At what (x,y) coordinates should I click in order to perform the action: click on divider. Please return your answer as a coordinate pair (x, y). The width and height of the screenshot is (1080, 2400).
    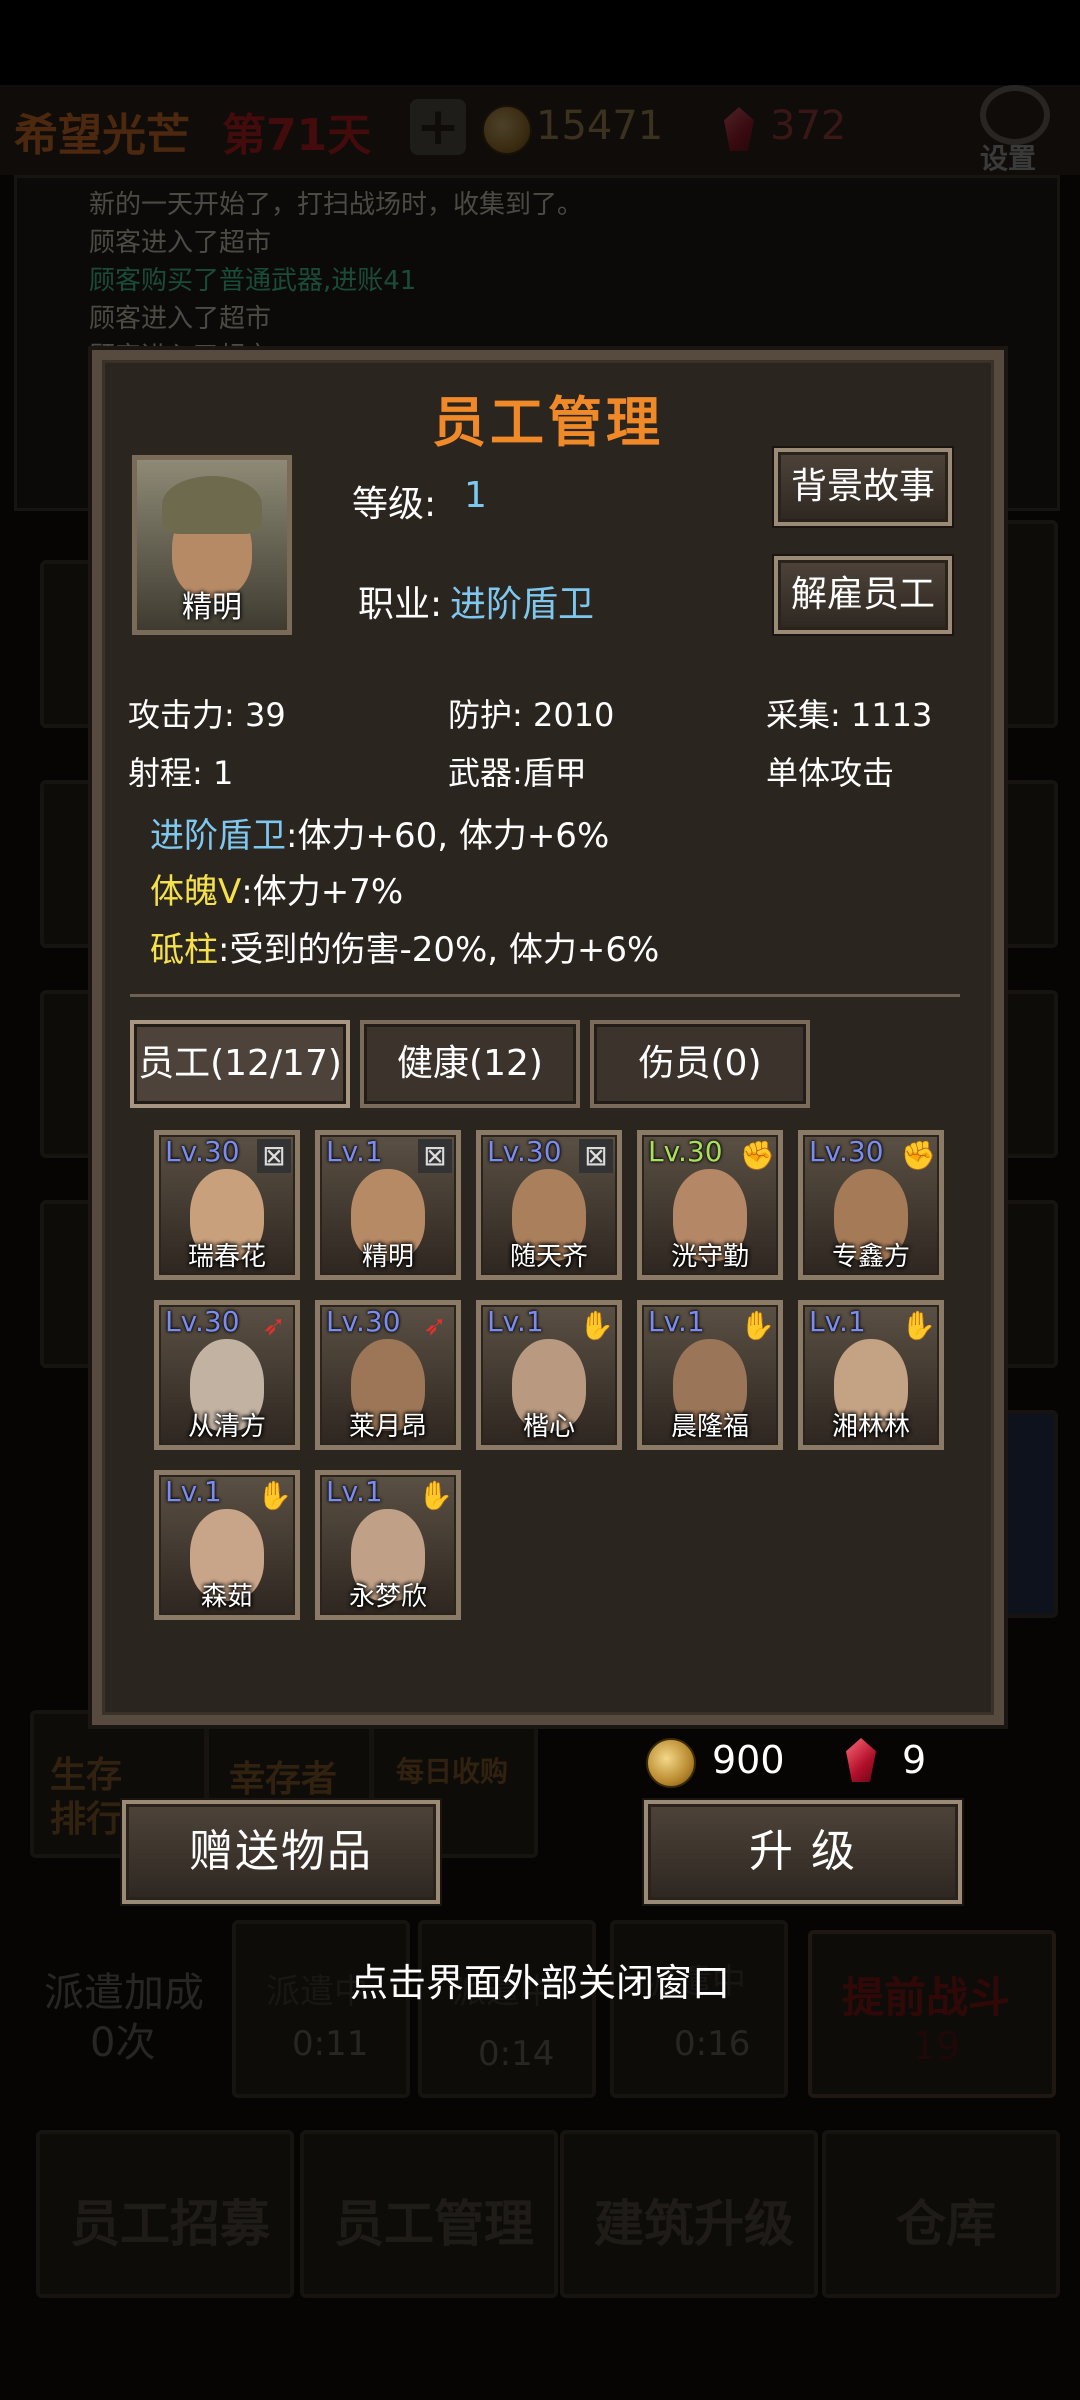
    Looking at the image, I should click on (545, 995).